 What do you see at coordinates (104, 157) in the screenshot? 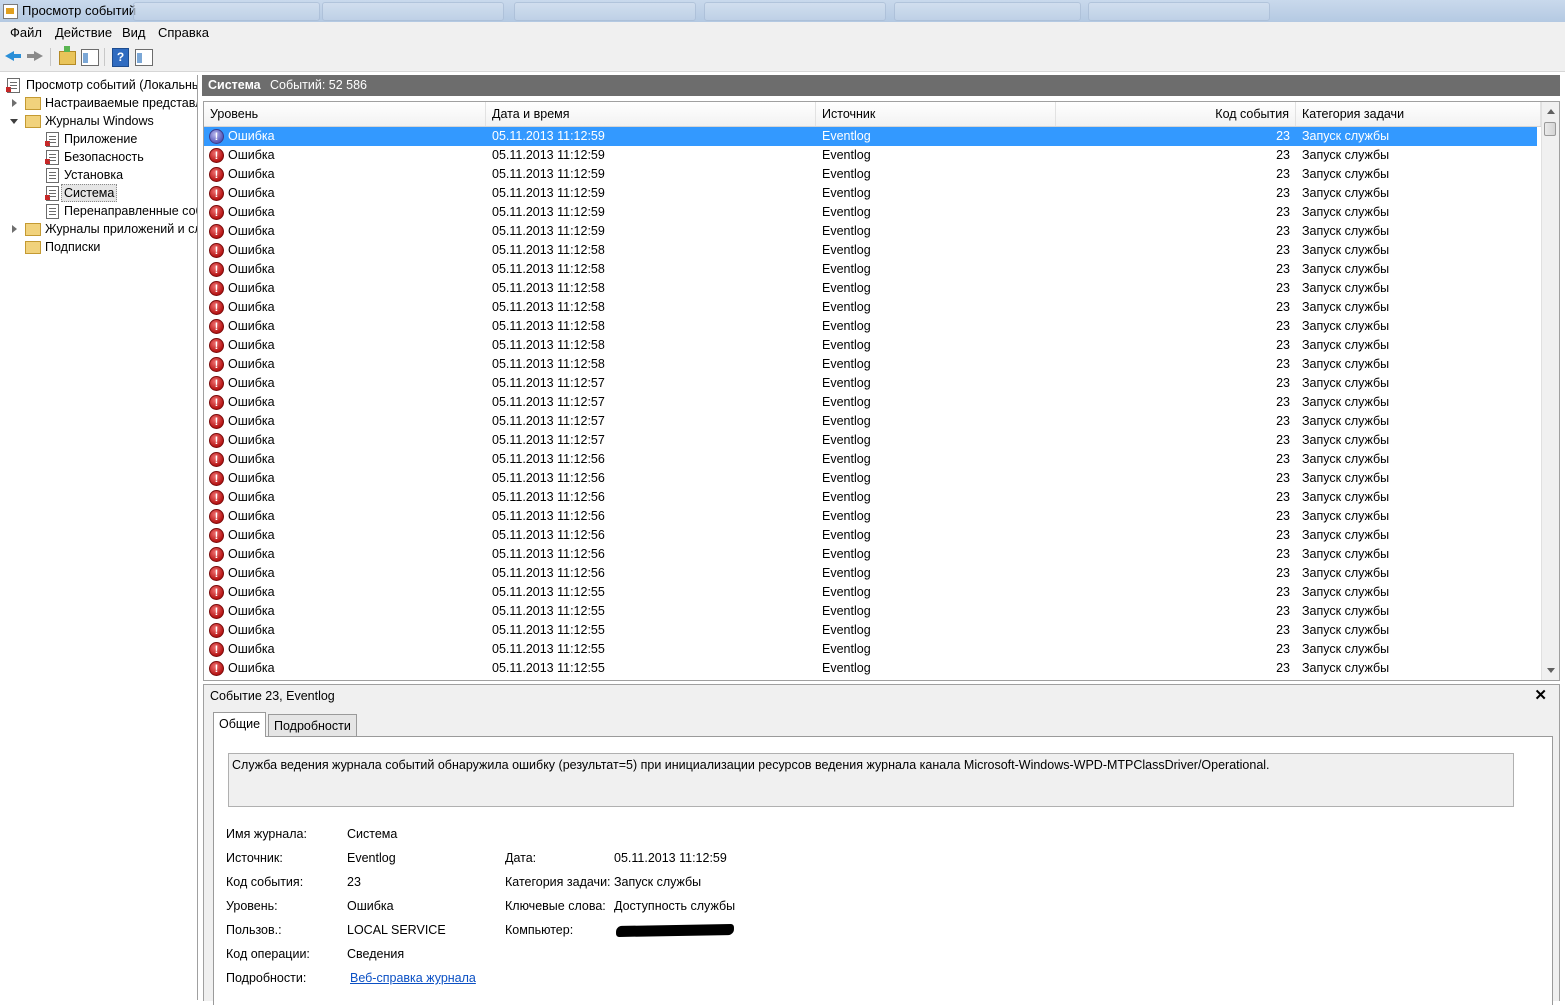
I see `tree-item-label: Безопасность` at bounding box center [104, 157].